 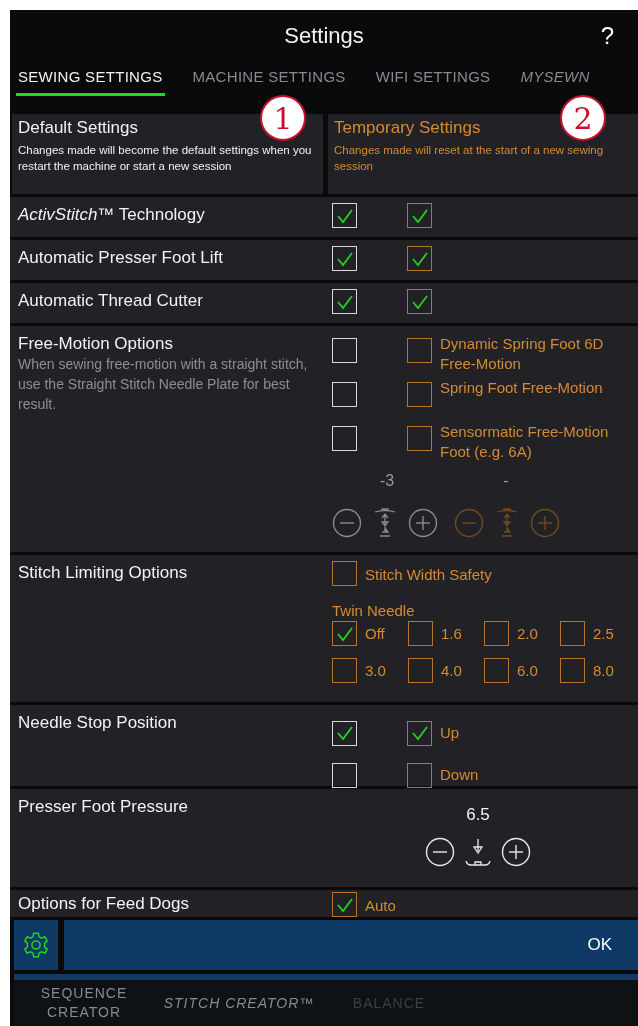 I want to click on option-label: 4.0, so click(x=451, y=670).